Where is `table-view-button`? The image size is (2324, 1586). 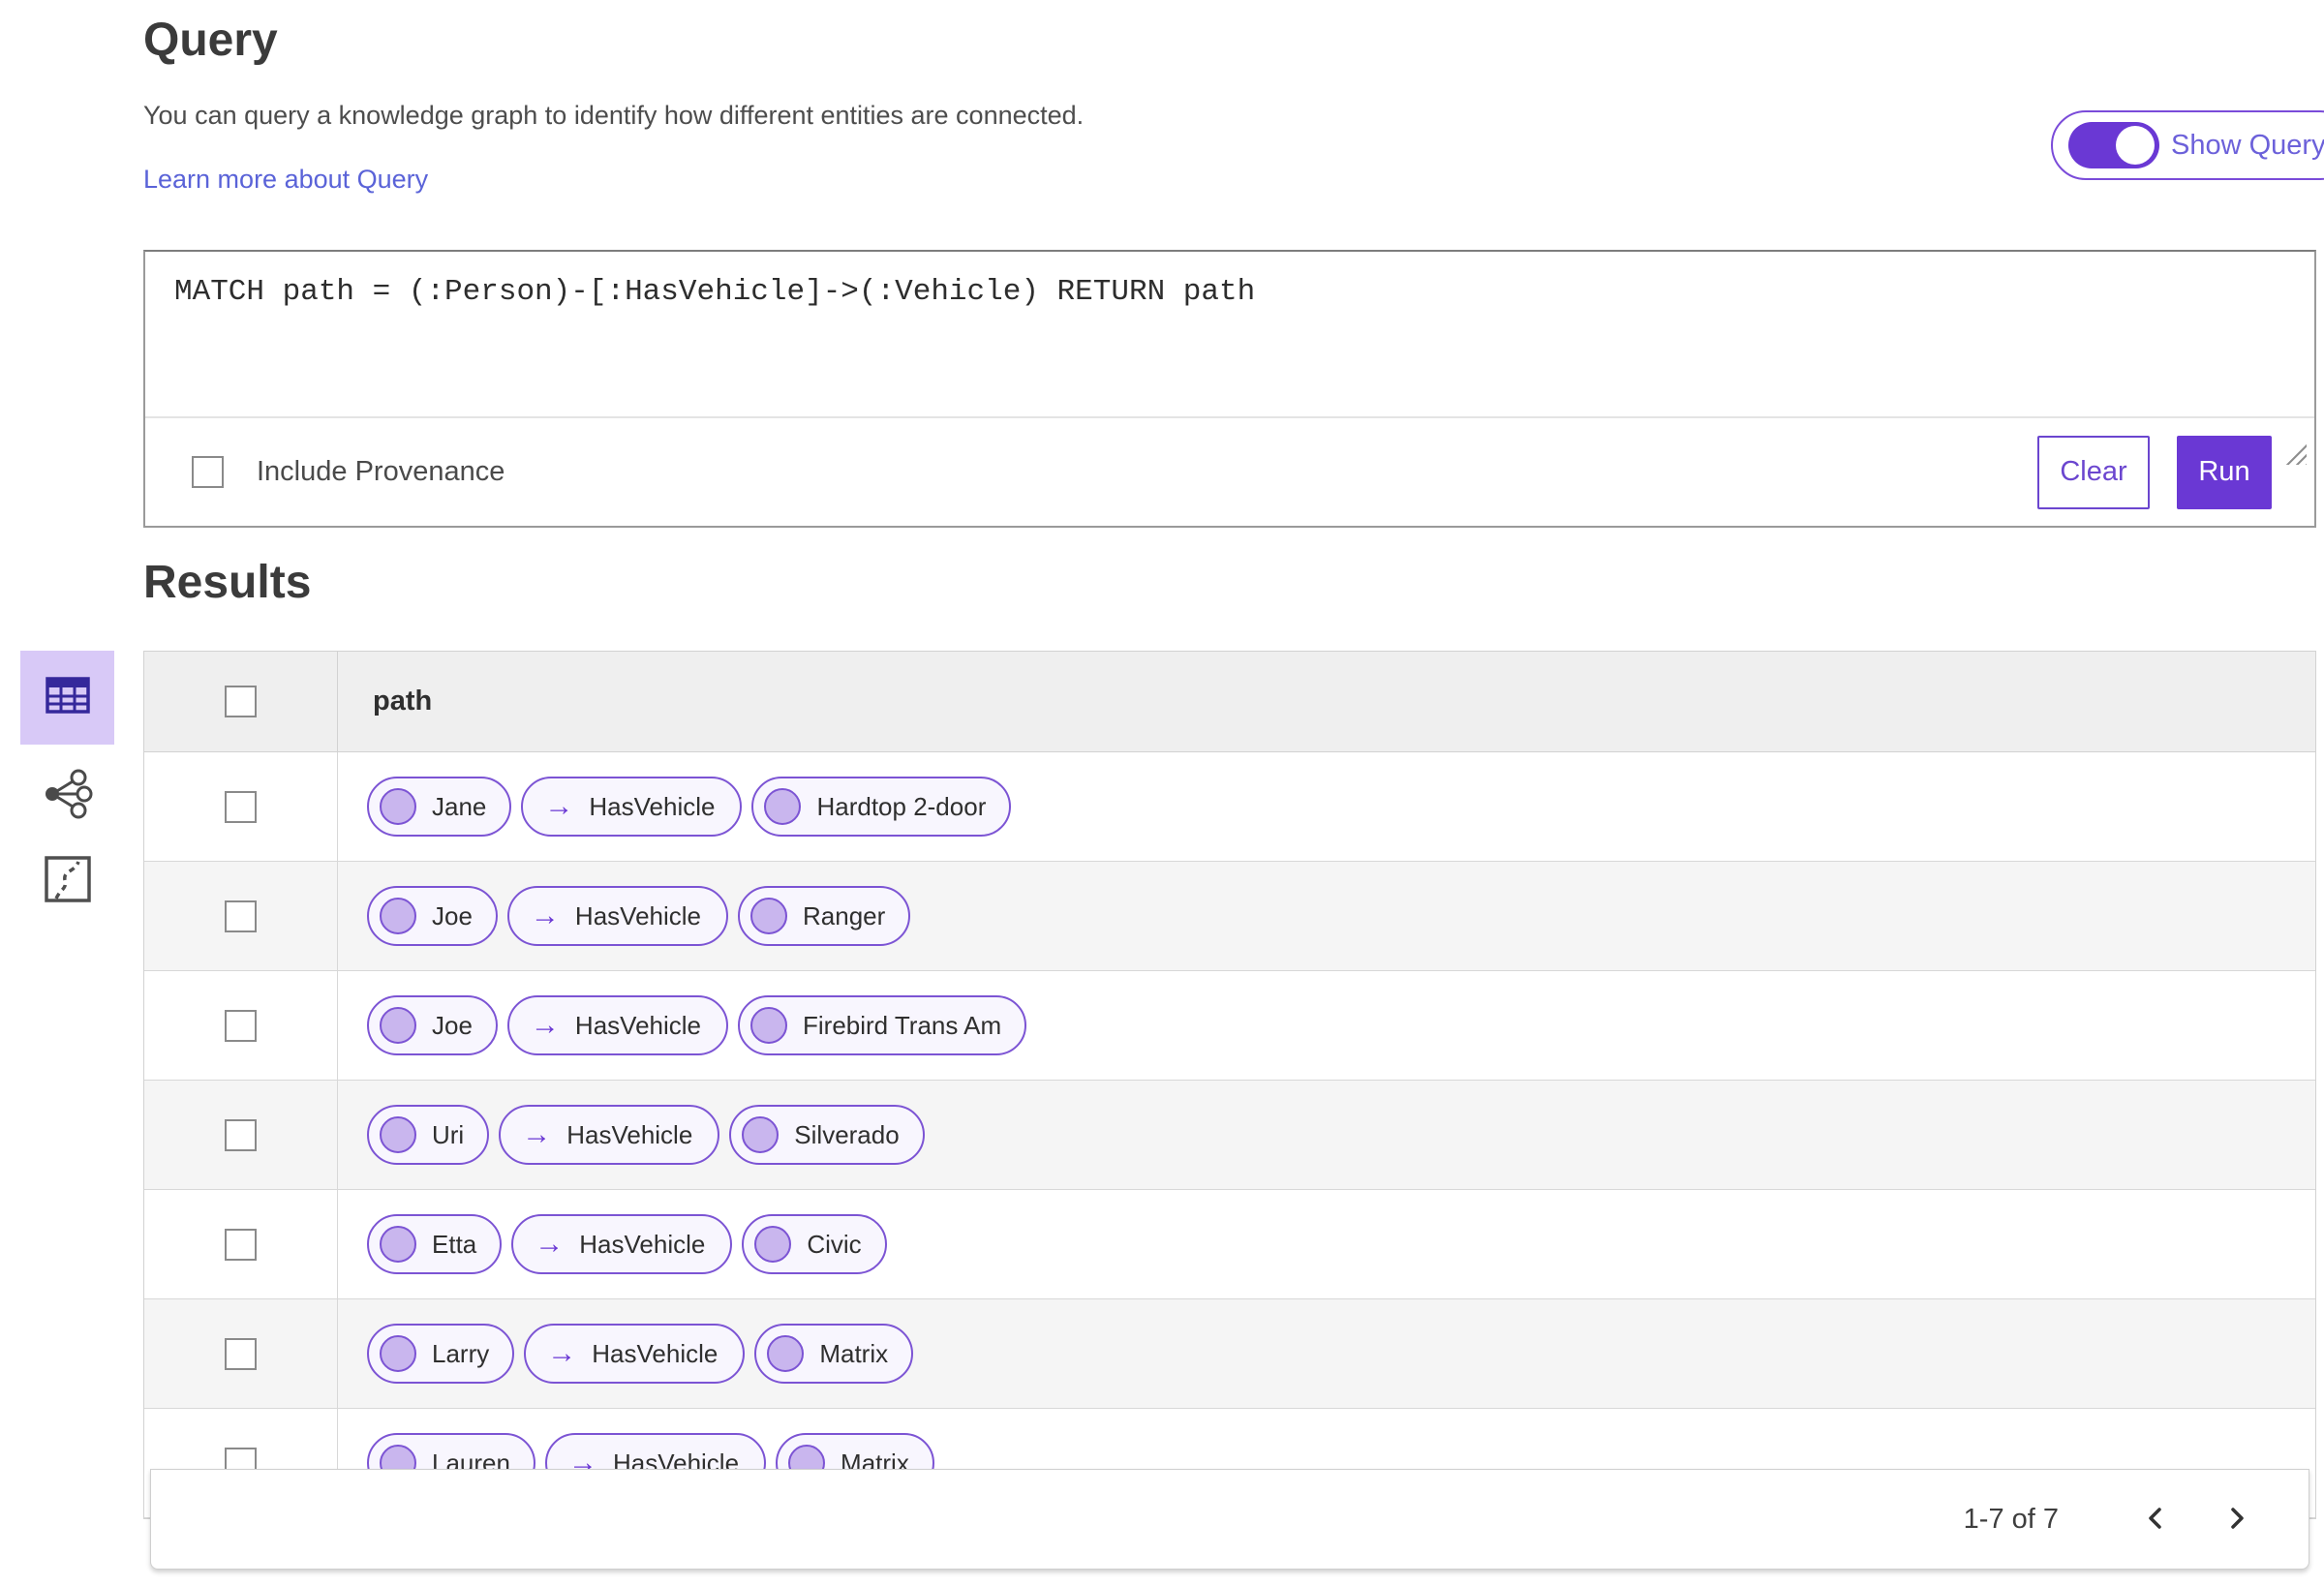
table-view-button is located at coordinates (67, 698).